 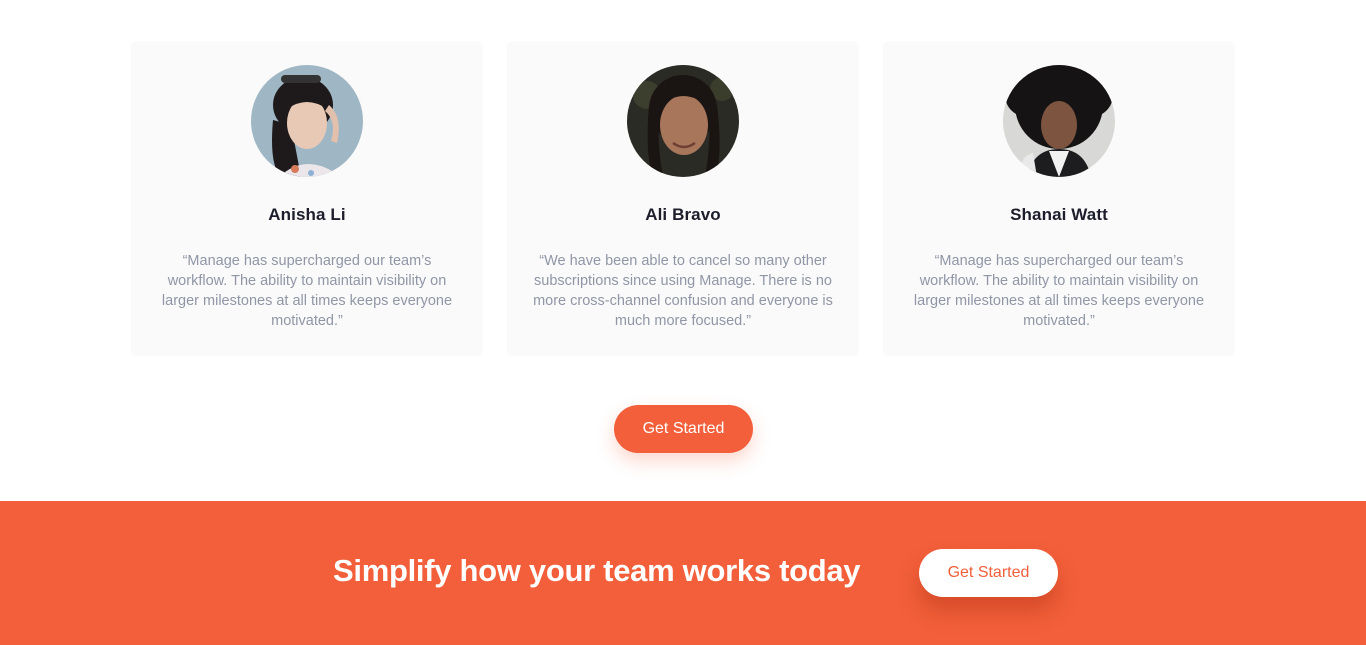 What do you see at coordinates (597, 570) in the screenshot?
I see `banner-title: Simplify how your team works today` at bounding box center [597, 570].